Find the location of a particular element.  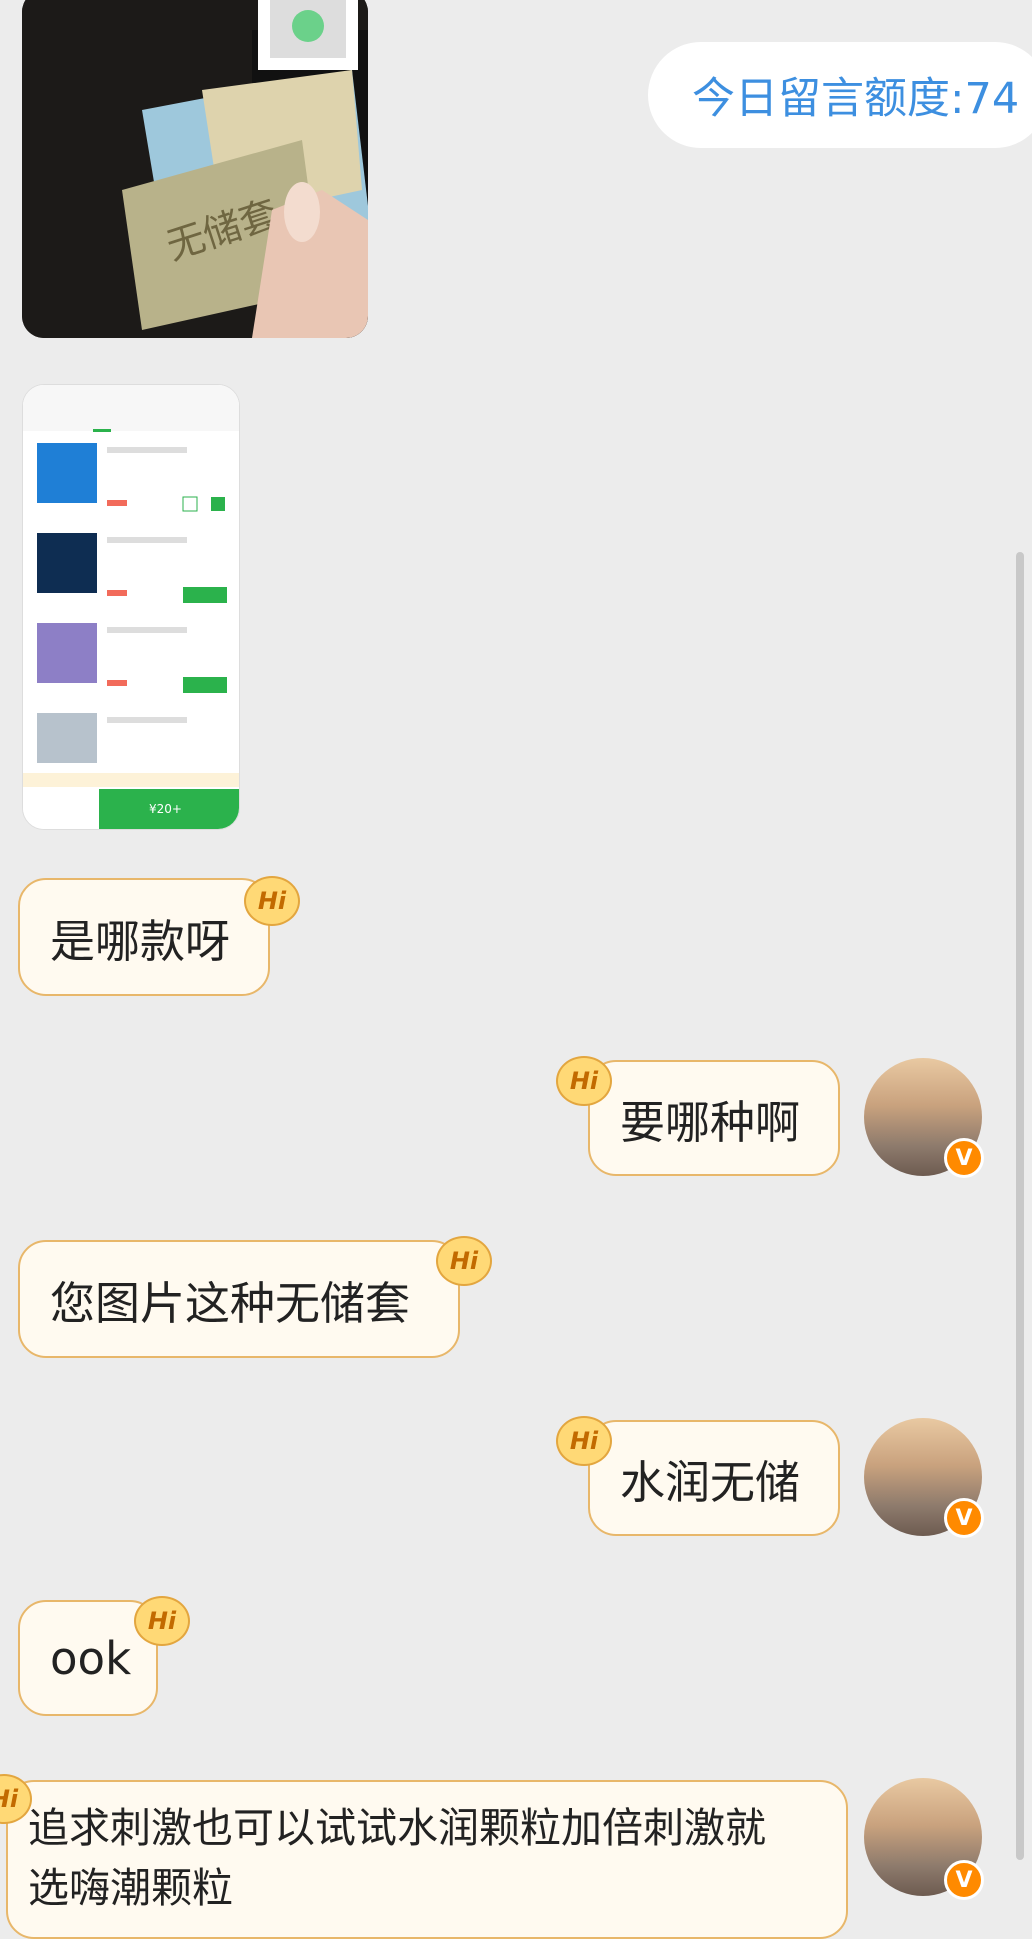

message-text: 您图片这种无储套 is located at coordinates (230, 1303).